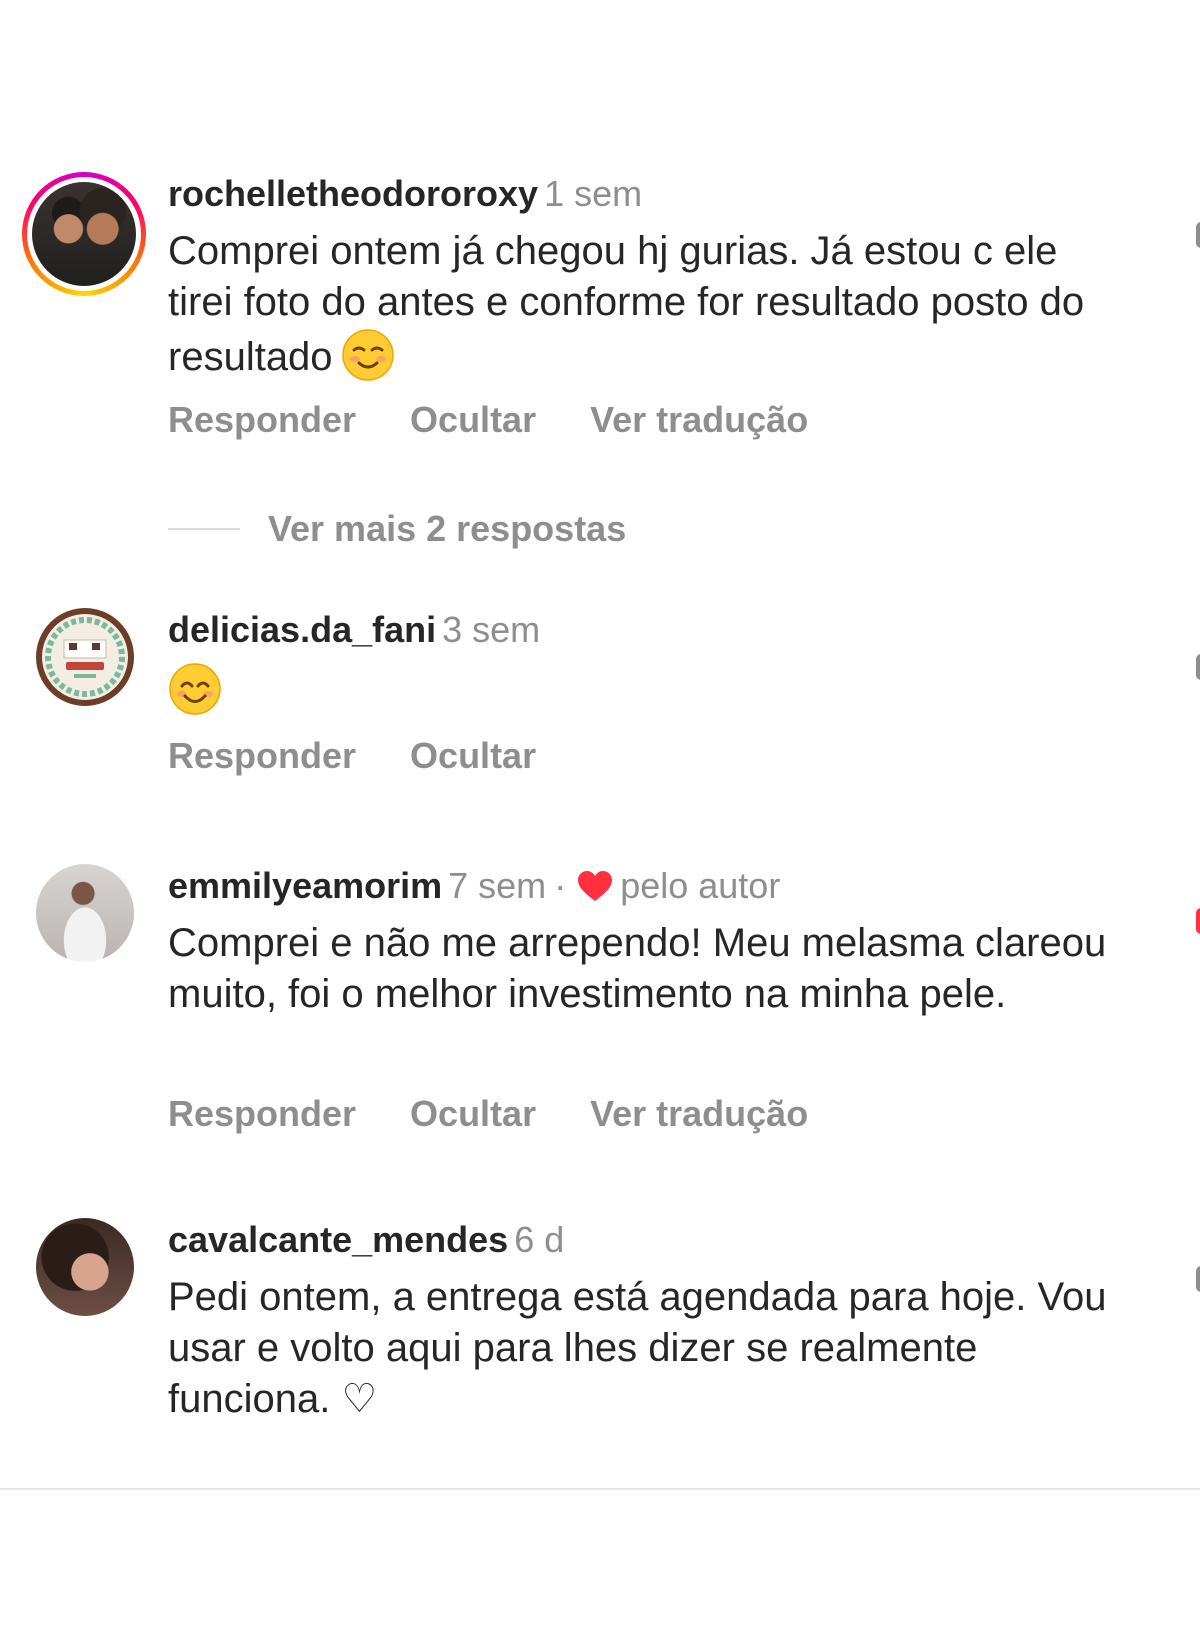 The image size is (1200, 1650). I want to click on bottom-divider, so click(600, 1489).